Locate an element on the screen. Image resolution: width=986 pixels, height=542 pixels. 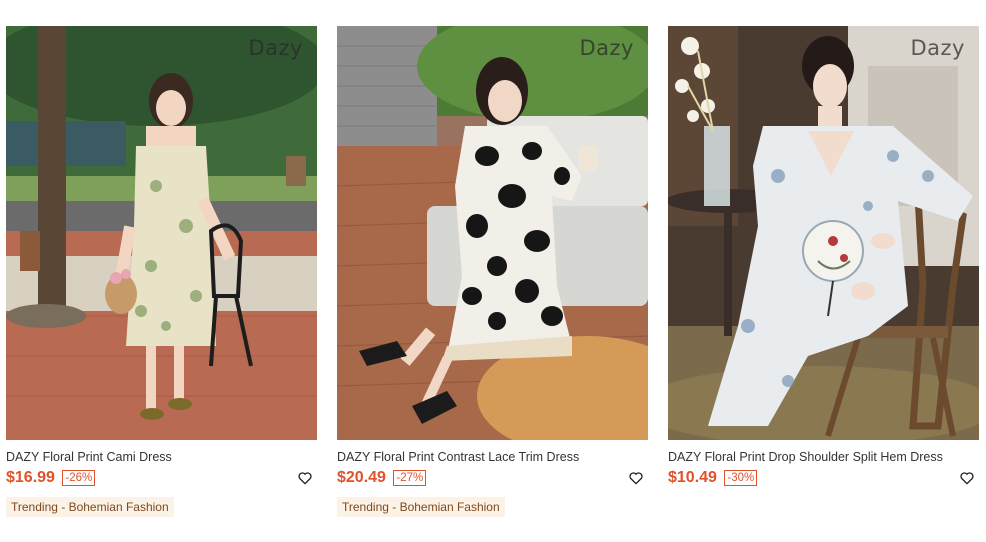
price-row: $20.49 -27% is located at coordinates (492, 480).